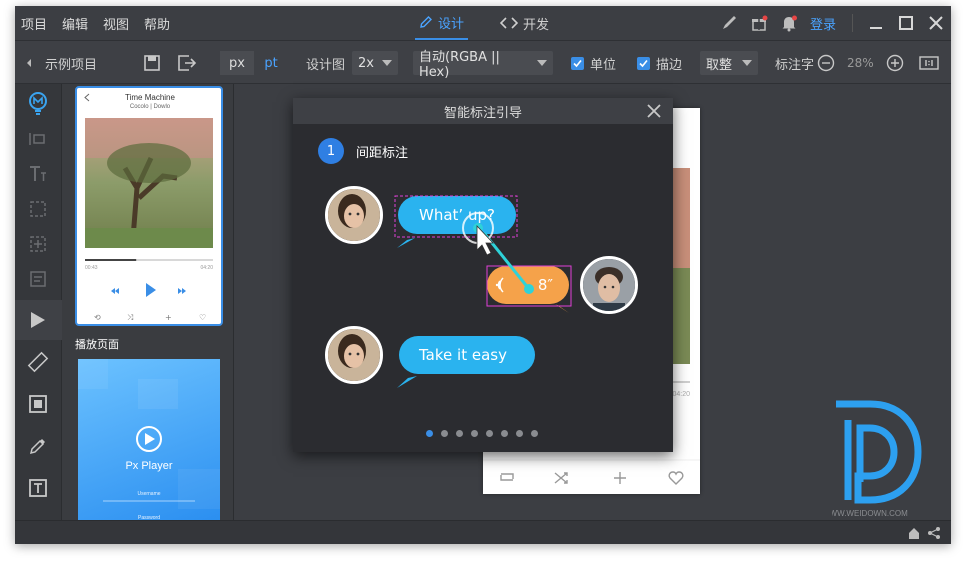 This screenshot has width=966, height=568. I want to click on zoom-level: 28%, so click(860, 63).